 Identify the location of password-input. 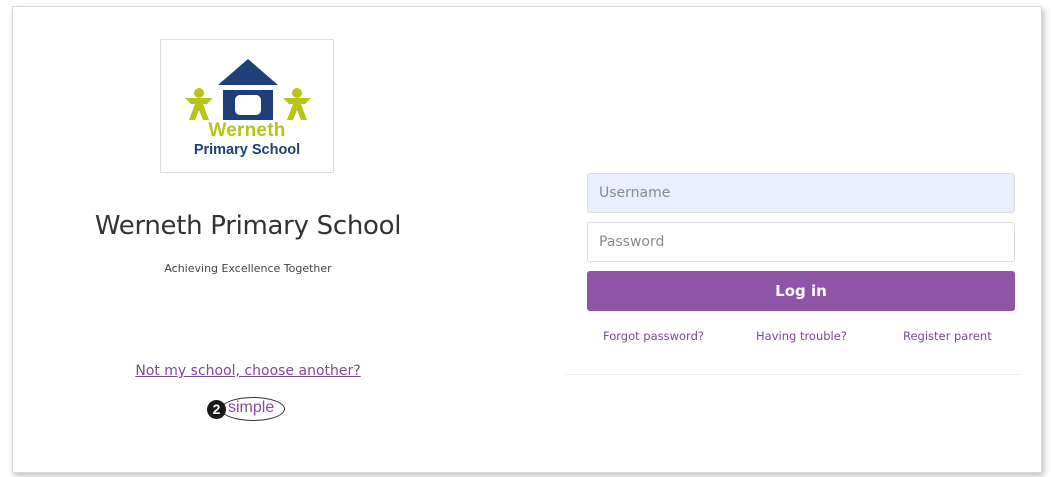
(801, 242).